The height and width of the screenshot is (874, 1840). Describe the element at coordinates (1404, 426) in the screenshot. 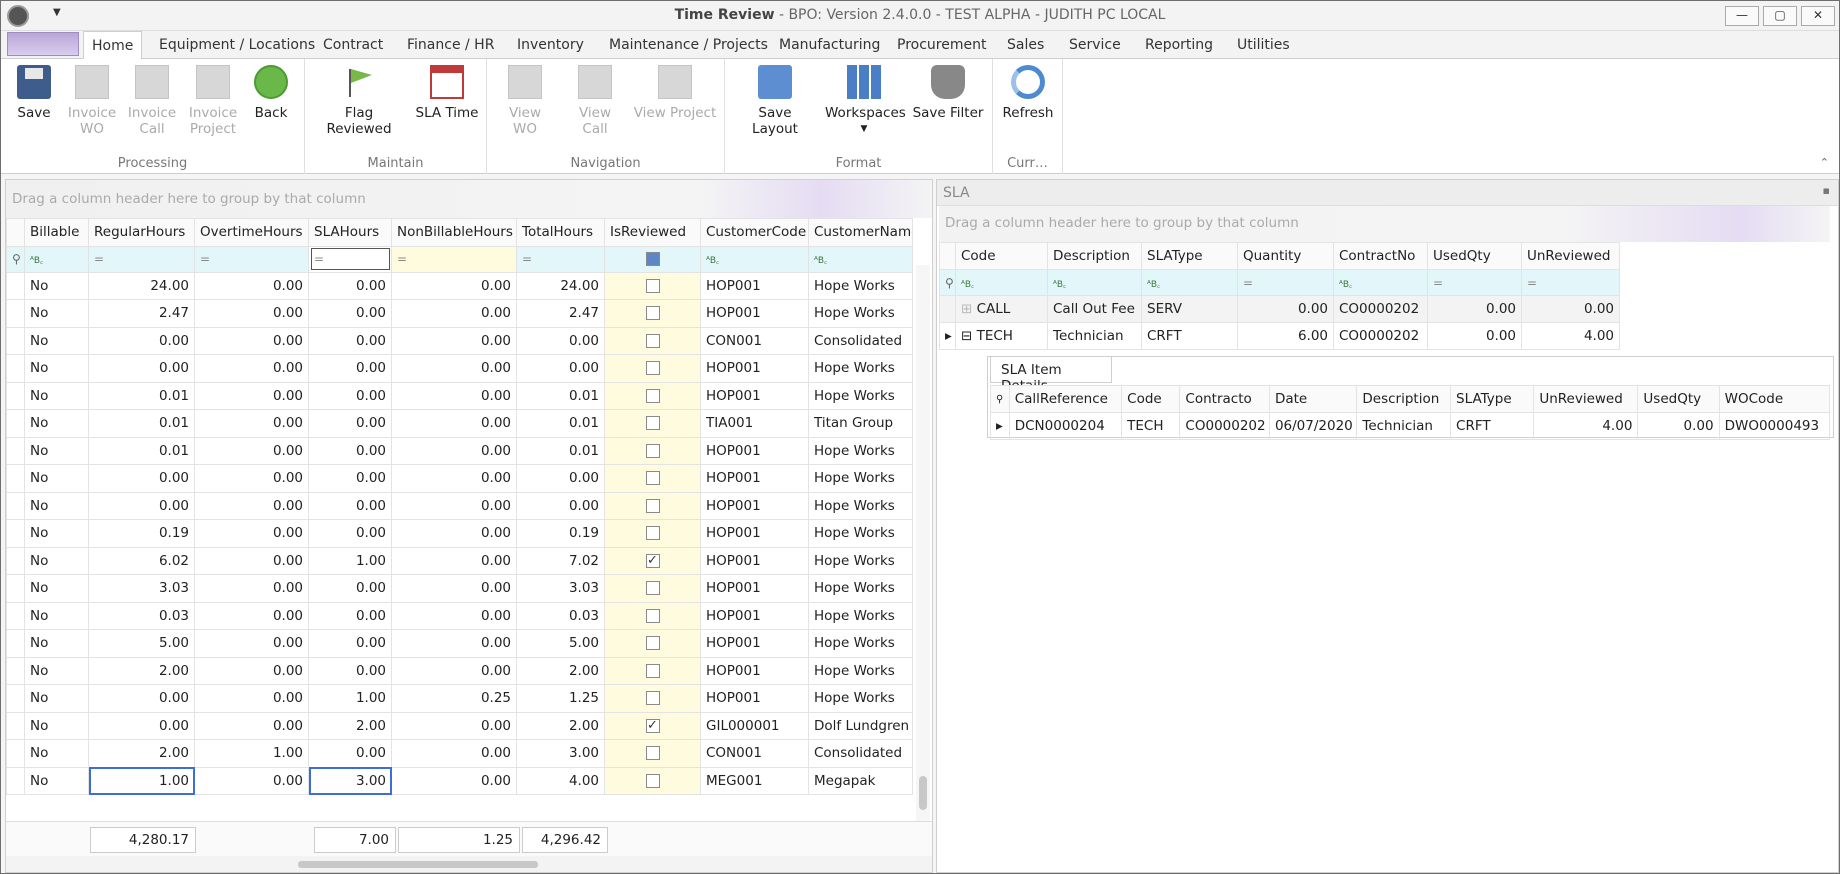

I see `table-cell: Technician` at that location.